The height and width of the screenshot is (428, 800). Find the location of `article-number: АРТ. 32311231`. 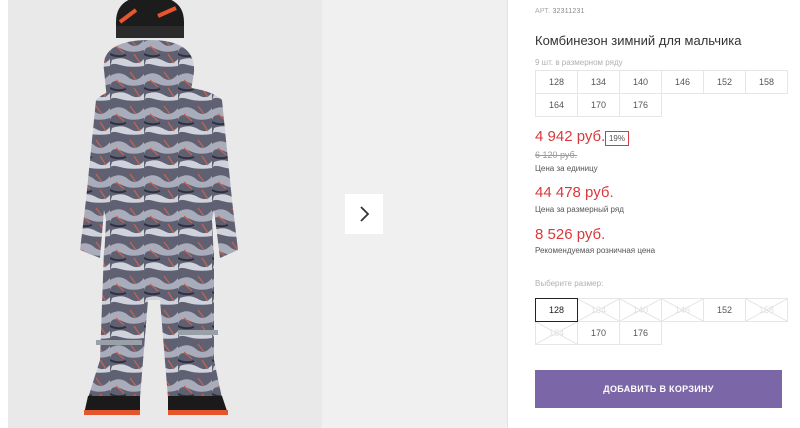

article-number: АРТ. 32311231 is located at coordinates (560, 11).